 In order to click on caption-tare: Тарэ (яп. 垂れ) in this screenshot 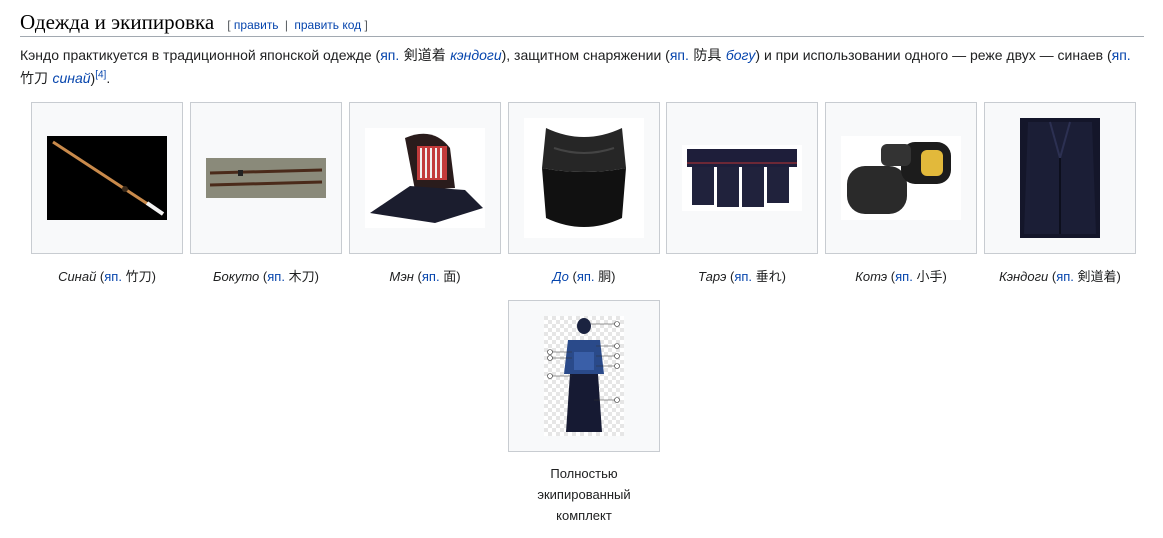, I will do `click(741, 277)`.